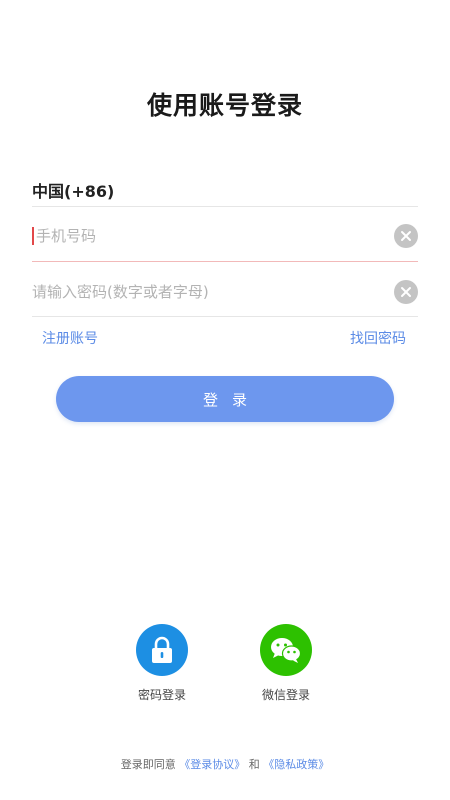 The width and height of the screenshot is (450, 800). I want to click on login-button: 登录, so click(225, 399).